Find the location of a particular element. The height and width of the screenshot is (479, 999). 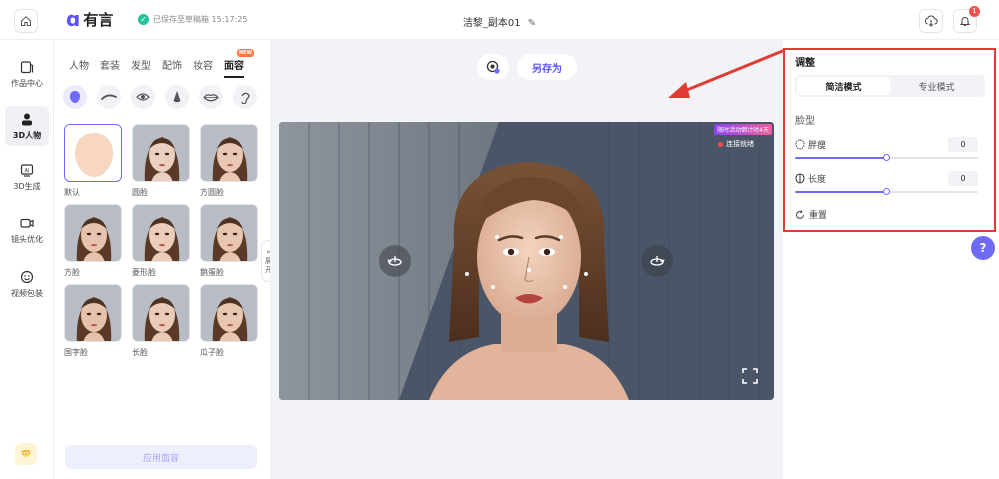

vip-button is located at coordinates (26, 454).